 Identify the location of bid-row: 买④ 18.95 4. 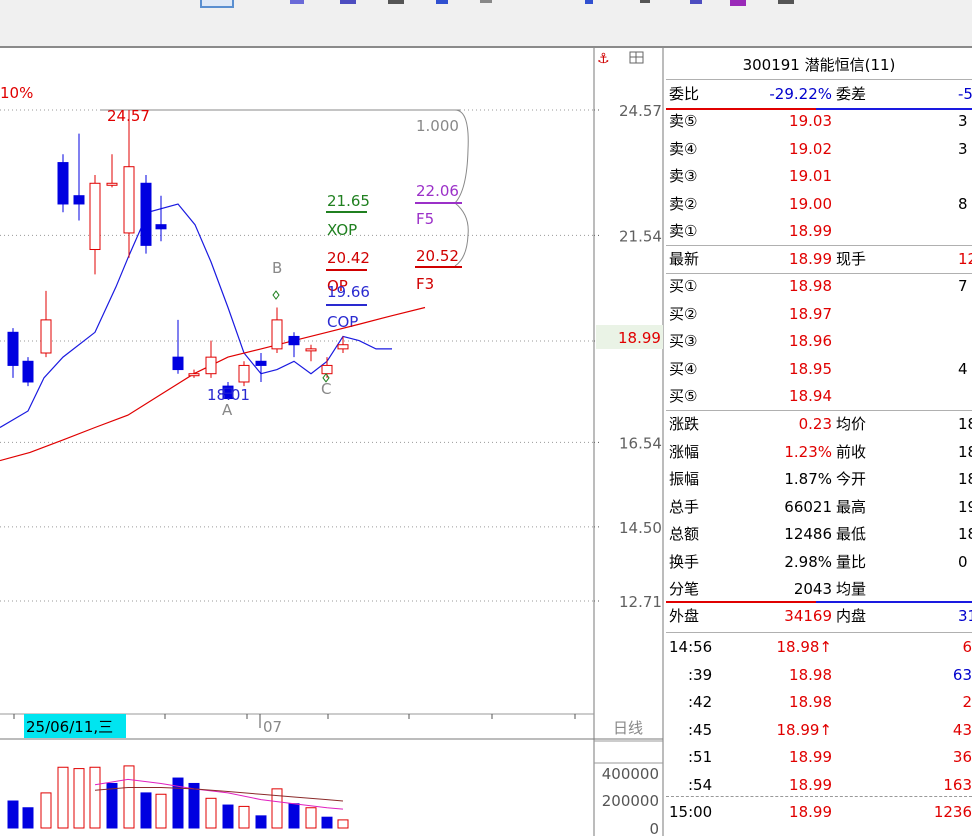
(819, 369).